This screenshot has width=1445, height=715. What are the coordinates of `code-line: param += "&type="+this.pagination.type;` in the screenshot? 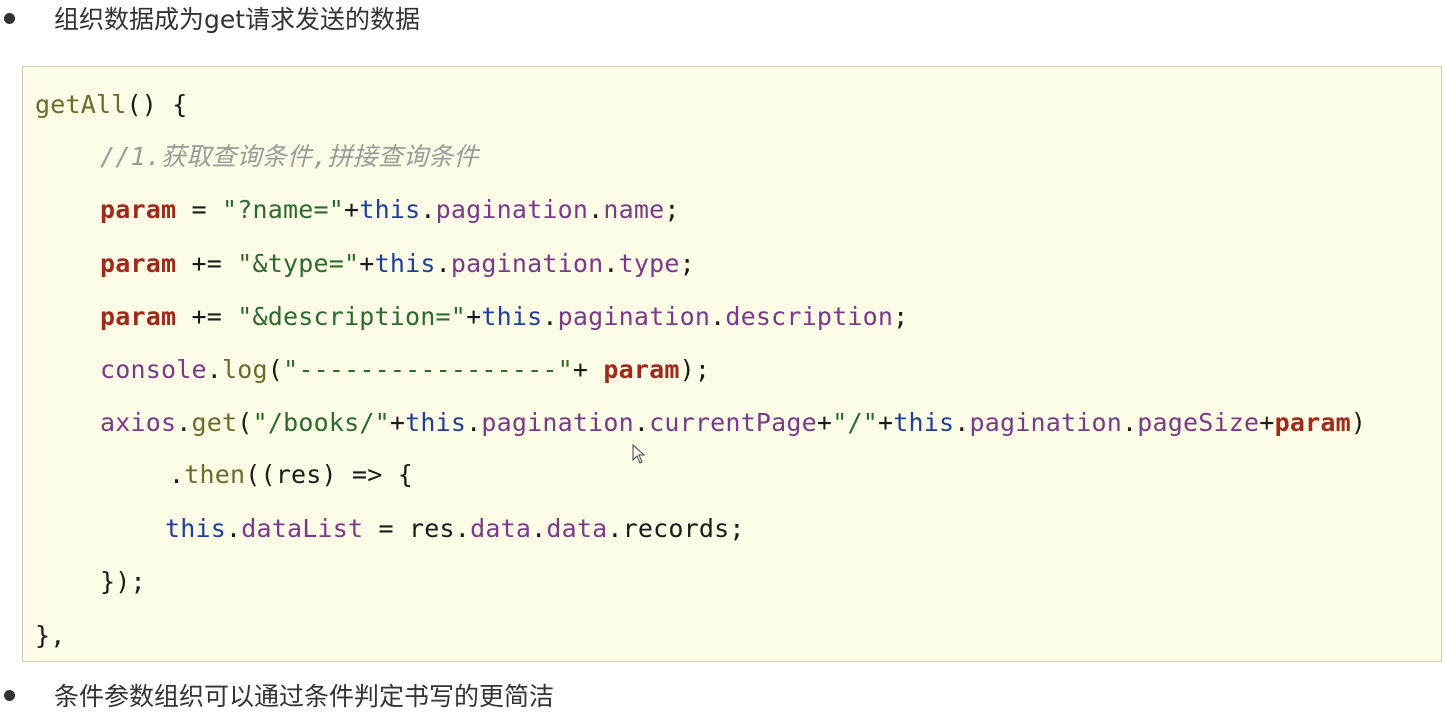 It's located at (397, 264).